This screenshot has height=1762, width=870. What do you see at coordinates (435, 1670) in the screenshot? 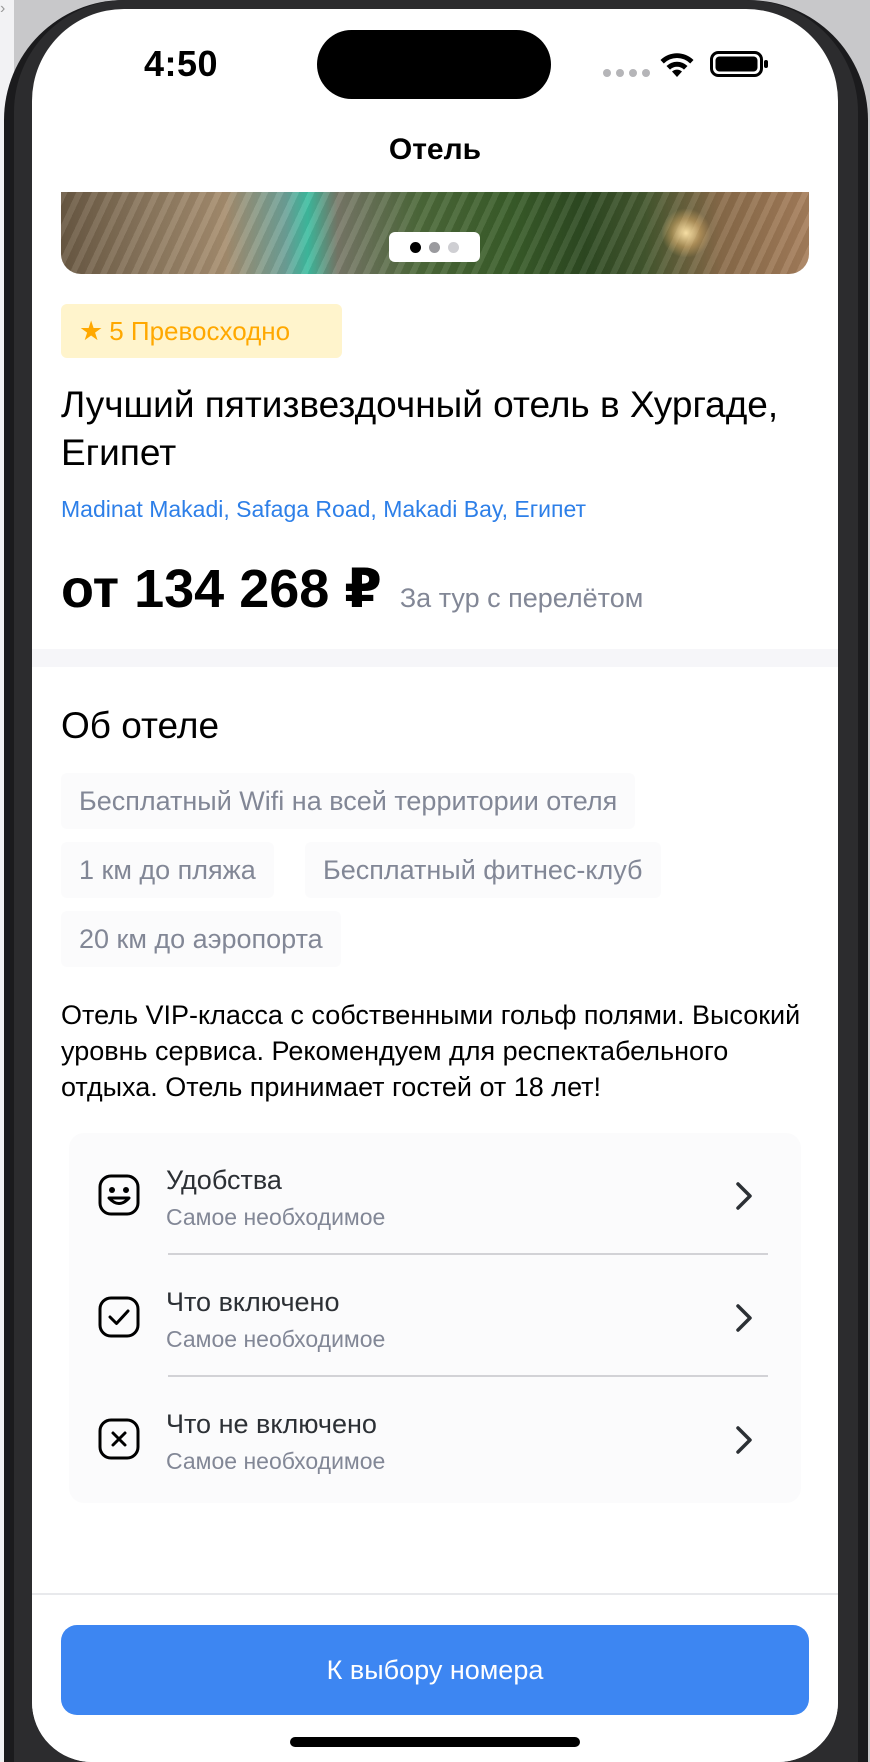
I see `choose-room-button: К выбору номера` at bounding box center [435, 1670].